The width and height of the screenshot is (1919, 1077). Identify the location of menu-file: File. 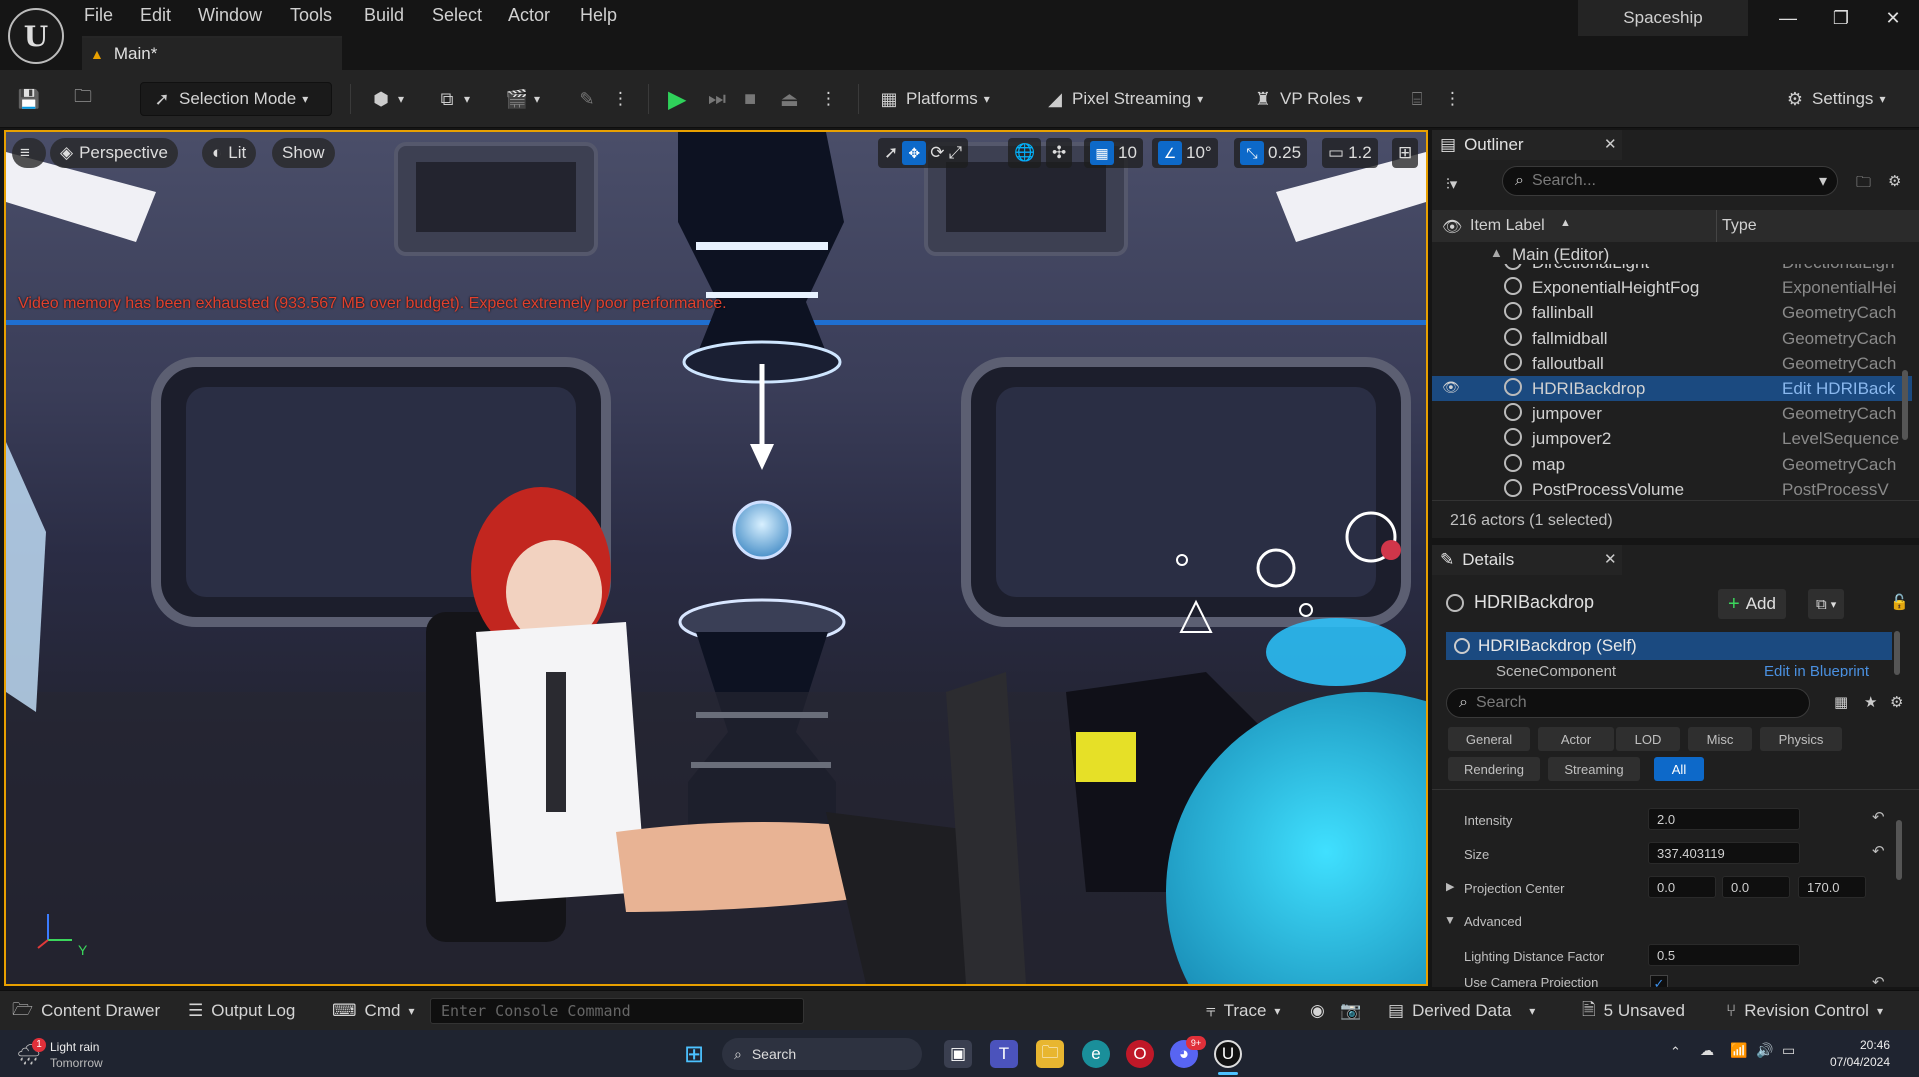
(98, 15).